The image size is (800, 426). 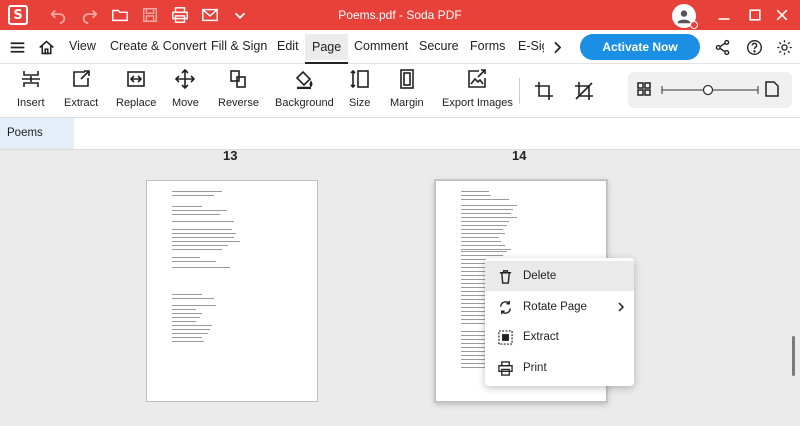 I want to click on tab-page: Page, so click(x=327, y=49).